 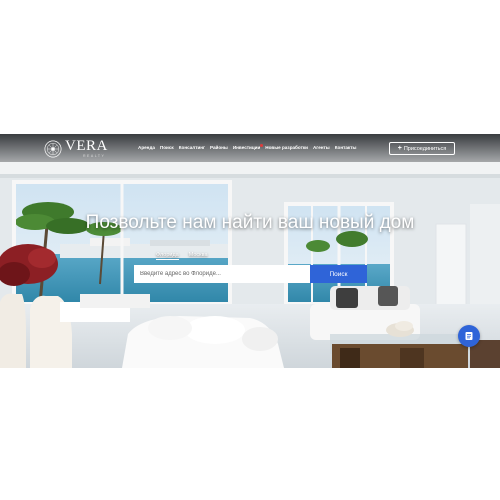 I want to click on nav-districts: Районы, so click(x=219, y=147).